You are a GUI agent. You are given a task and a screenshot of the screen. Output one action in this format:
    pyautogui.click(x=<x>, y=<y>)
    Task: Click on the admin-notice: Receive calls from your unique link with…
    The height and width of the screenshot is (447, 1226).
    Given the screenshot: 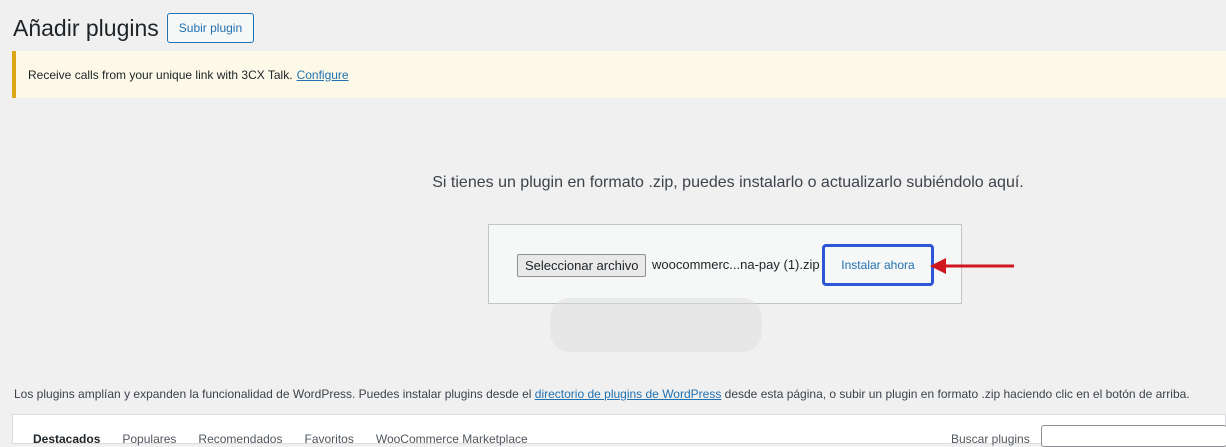 What is the action you would take?
    pyautogui.click(x=619, y=74)
    